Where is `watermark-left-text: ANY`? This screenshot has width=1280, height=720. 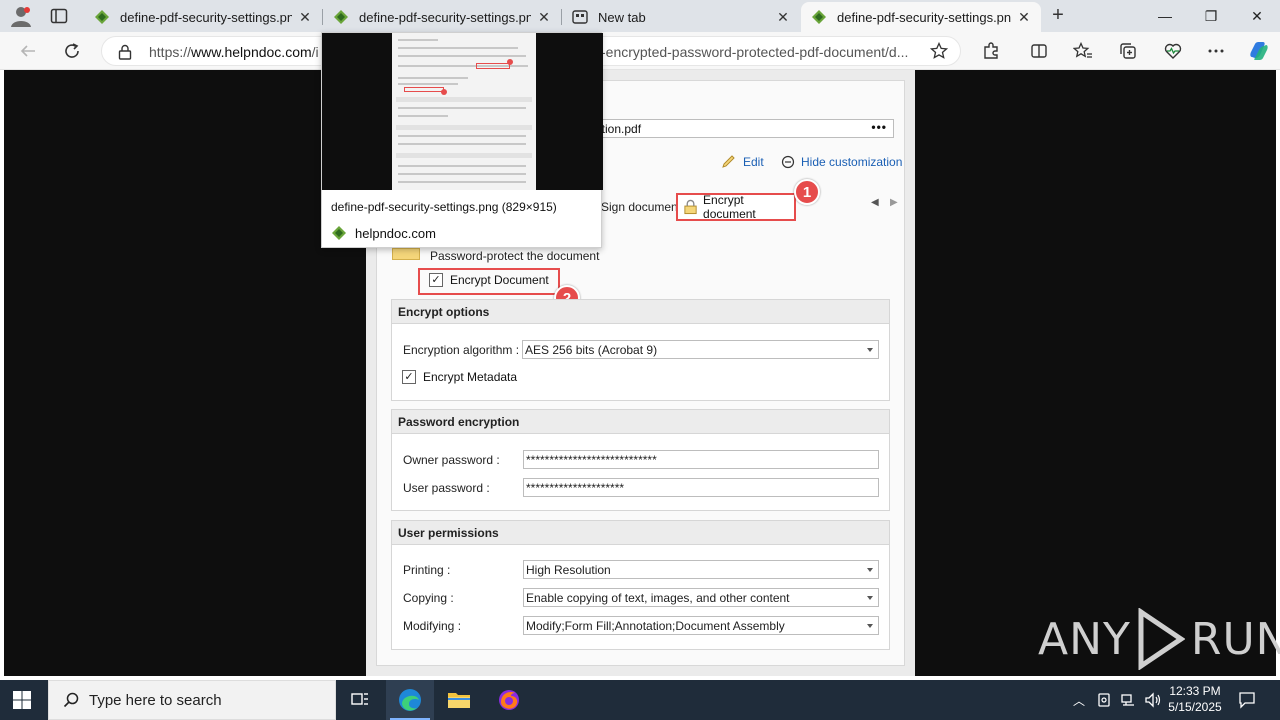 watermark-left-text: ANY is located at coordinates (1084, 639).